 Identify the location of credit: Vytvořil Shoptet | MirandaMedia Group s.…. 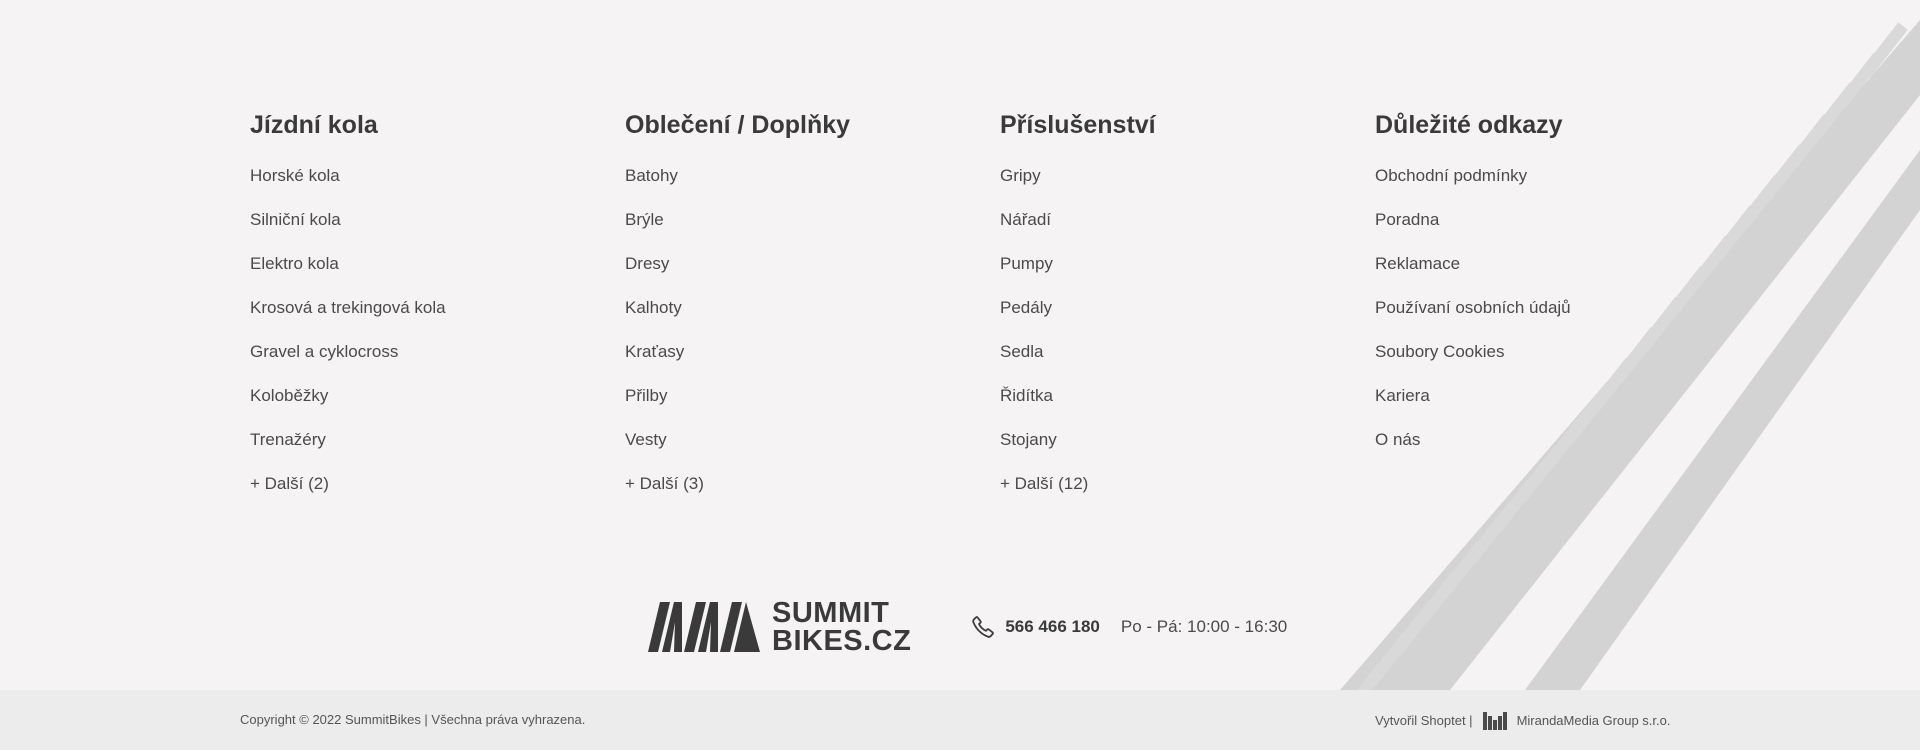
(1522, 720).